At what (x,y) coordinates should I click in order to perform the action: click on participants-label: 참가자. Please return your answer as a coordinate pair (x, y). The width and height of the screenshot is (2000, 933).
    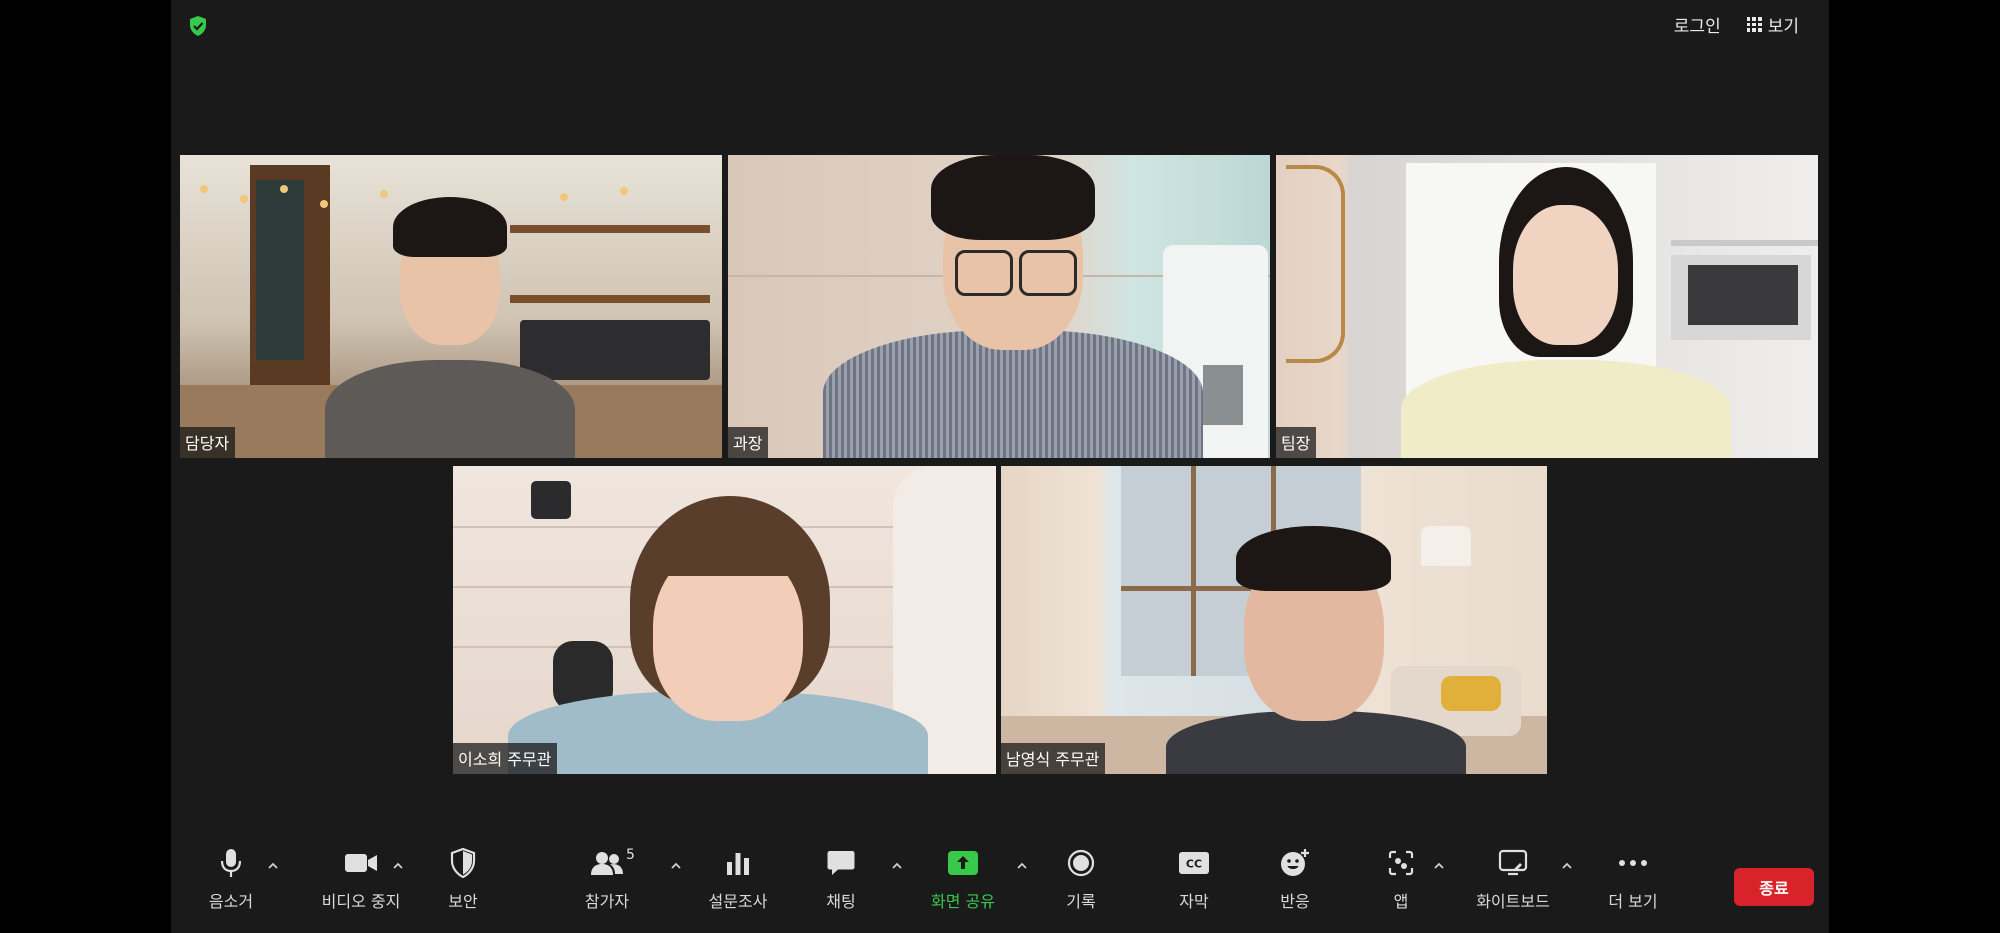
    Looking at the image, I should click on (607, 901).